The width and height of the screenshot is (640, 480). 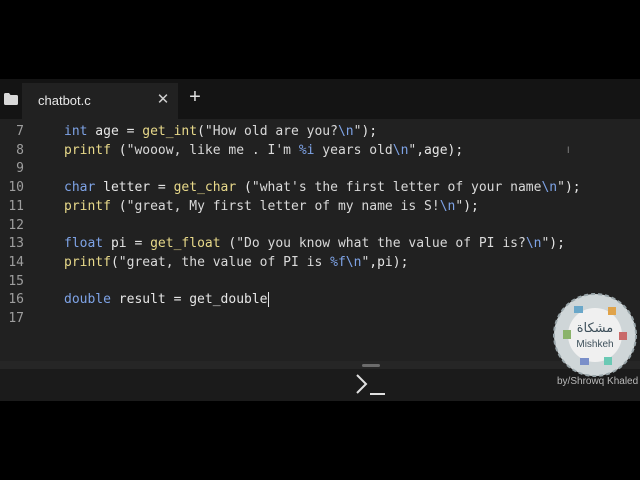 What do you see at coordinates (320, 169) in the screenshot?
I see `code-line: 9` at bounding box center [320, 169].